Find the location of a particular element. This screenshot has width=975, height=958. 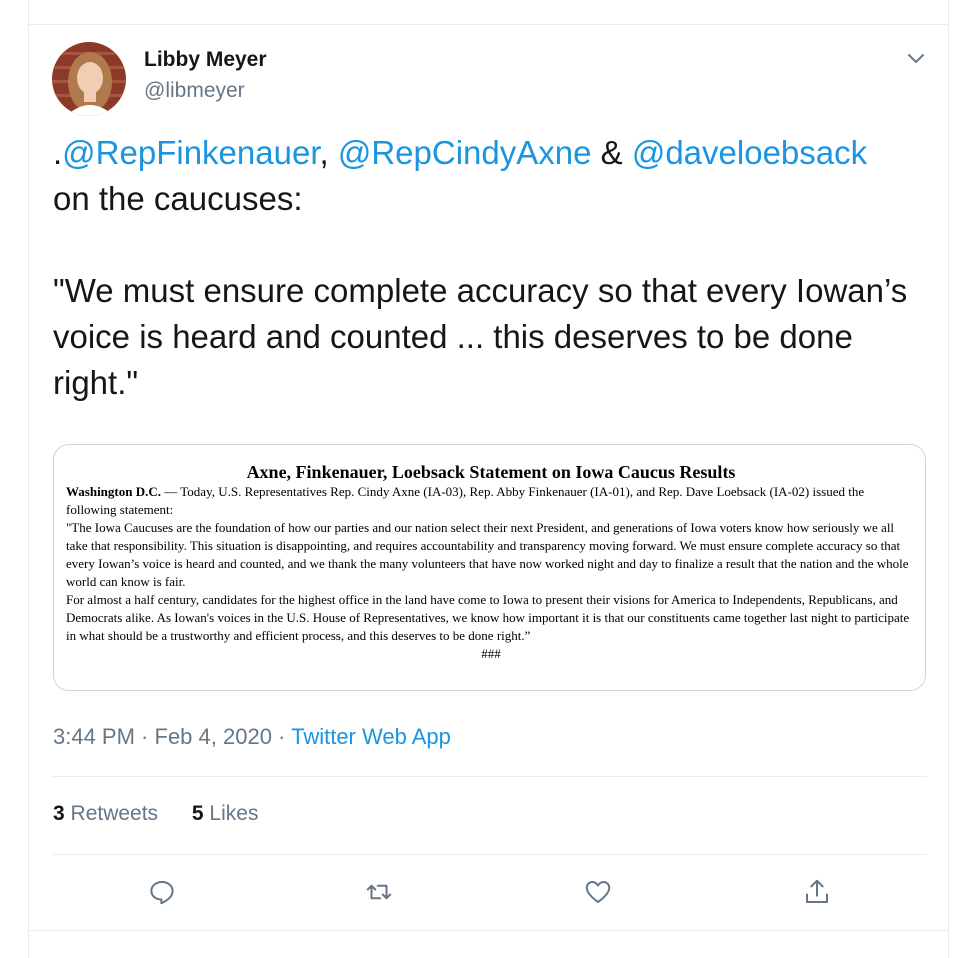

retweets-label: Retweets is located at coordinates (111, 813).